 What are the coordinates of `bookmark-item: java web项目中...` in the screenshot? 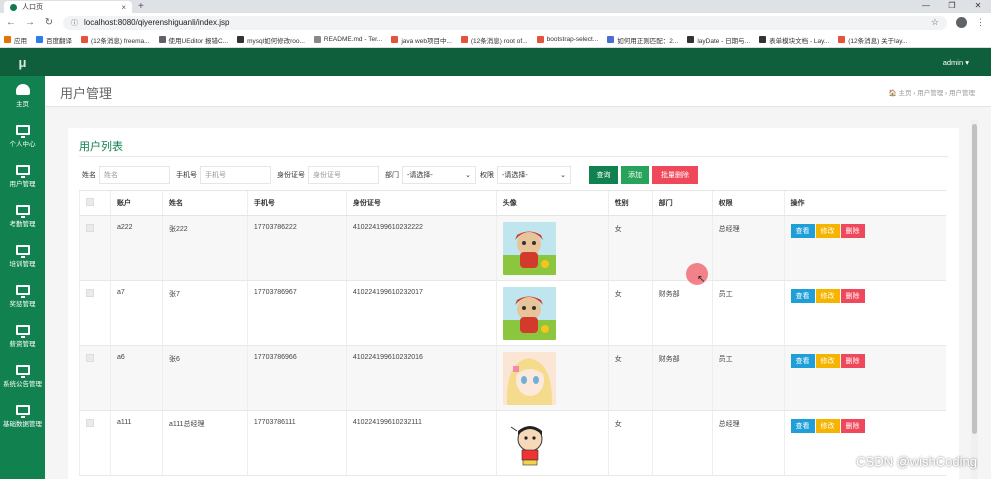 It's located at (421, 40).